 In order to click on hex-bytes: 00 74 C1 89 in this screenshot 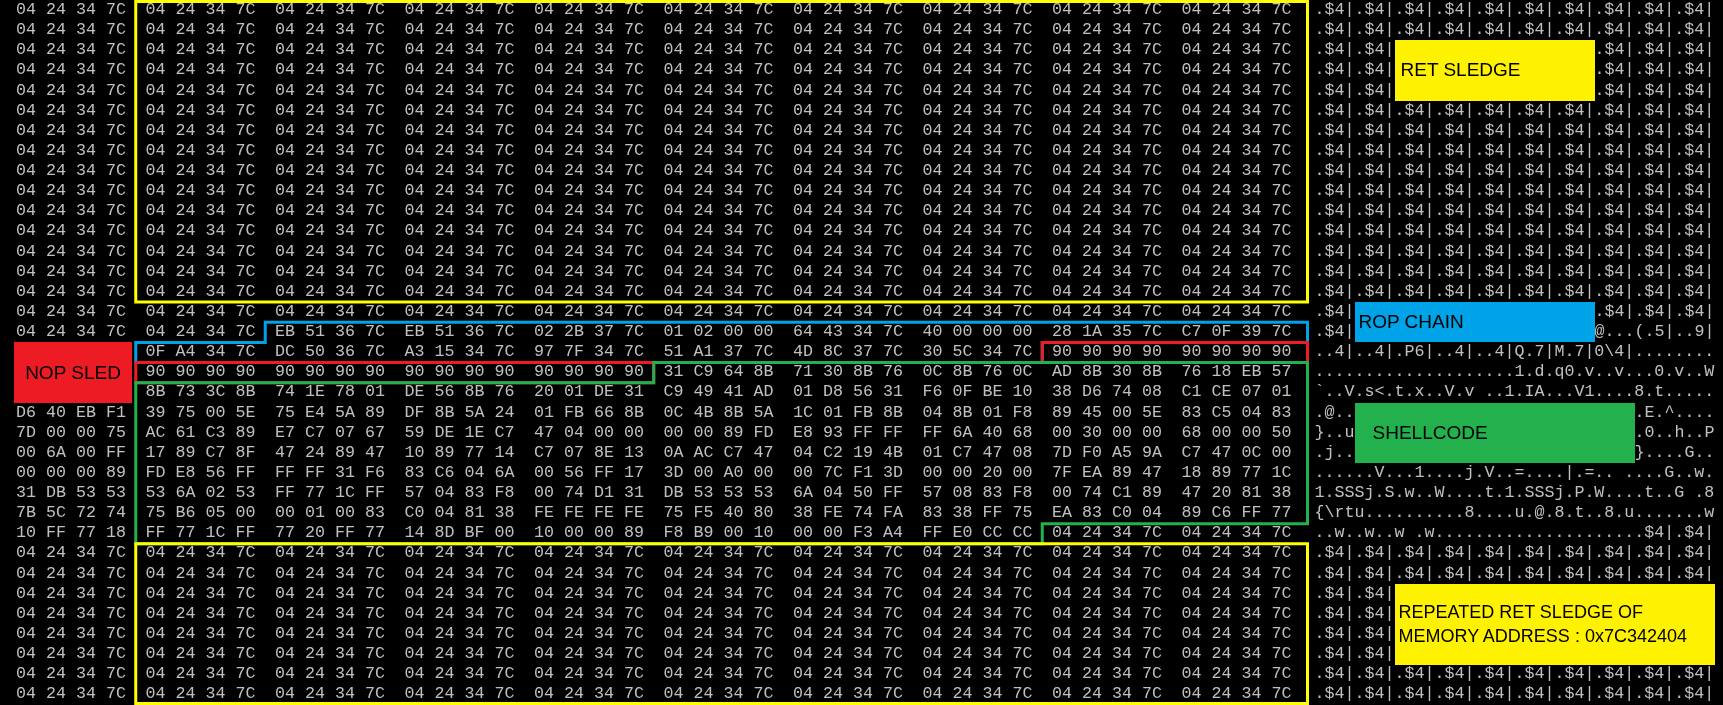, I will do `click(1107, 493)`.